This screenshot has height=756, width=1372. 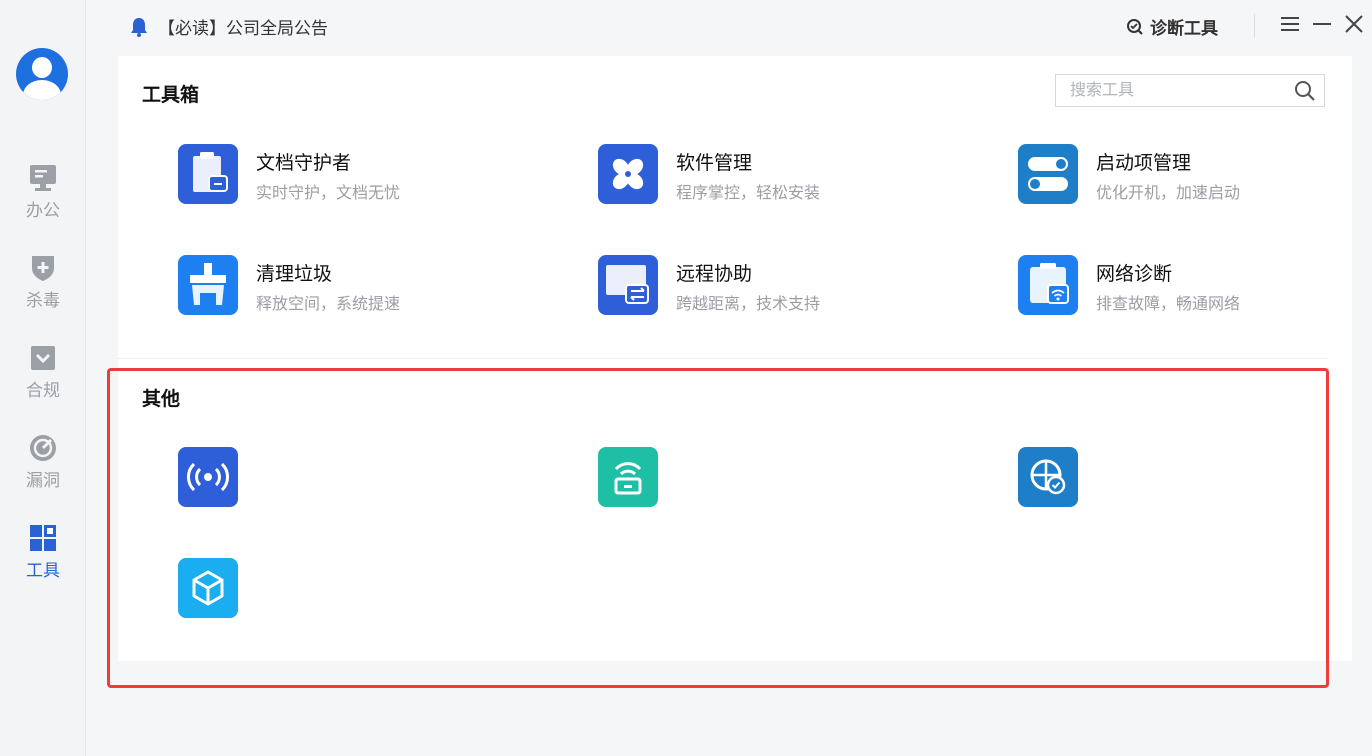 I want to click on toolbox-title: 工具箱, so click(x=171, y=95).